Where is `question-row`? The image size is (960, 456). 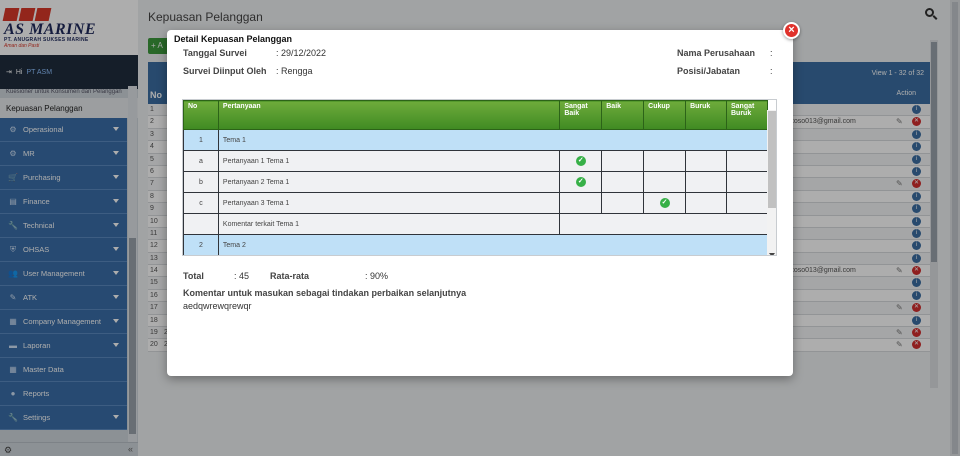 question-row is located at coordinates (476, 256).